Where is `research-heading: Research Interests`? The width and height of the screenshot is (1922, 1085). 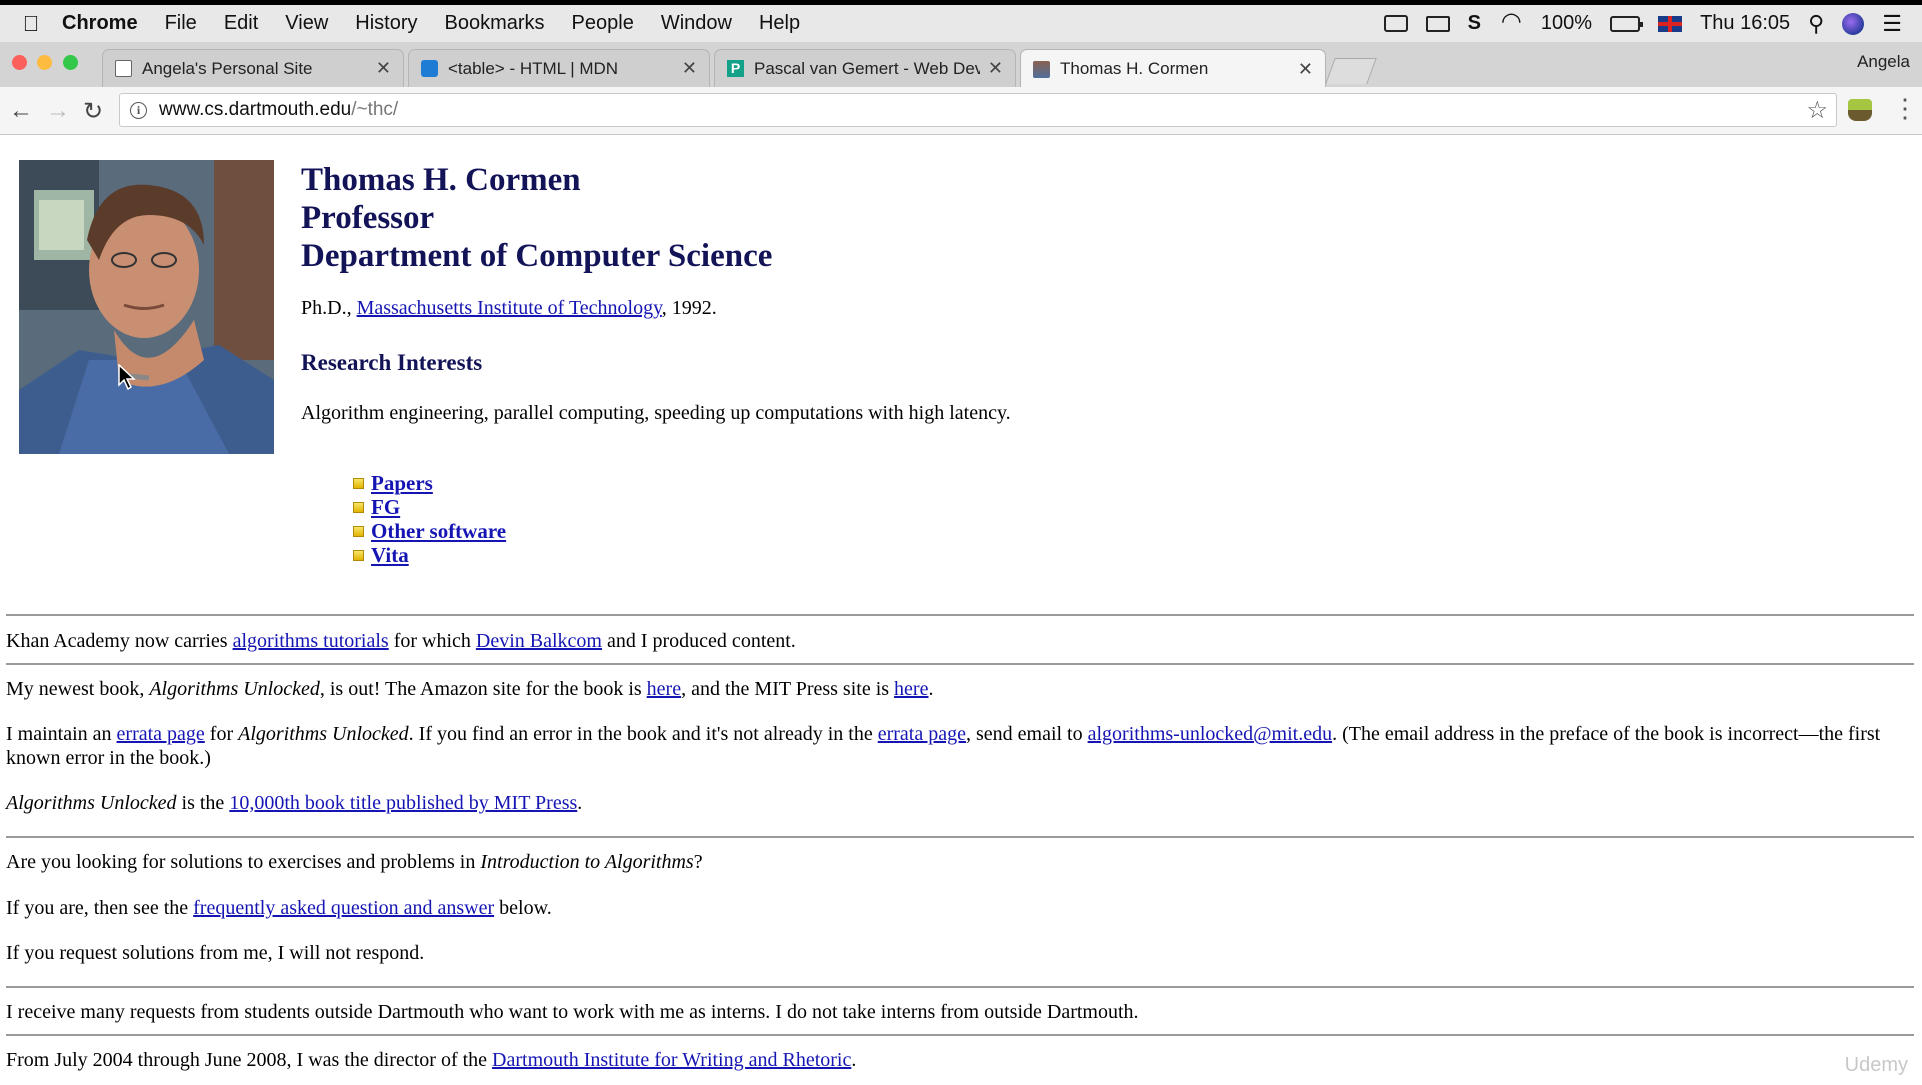
research-heading: Research Interests is located at coordinates (392, 362).